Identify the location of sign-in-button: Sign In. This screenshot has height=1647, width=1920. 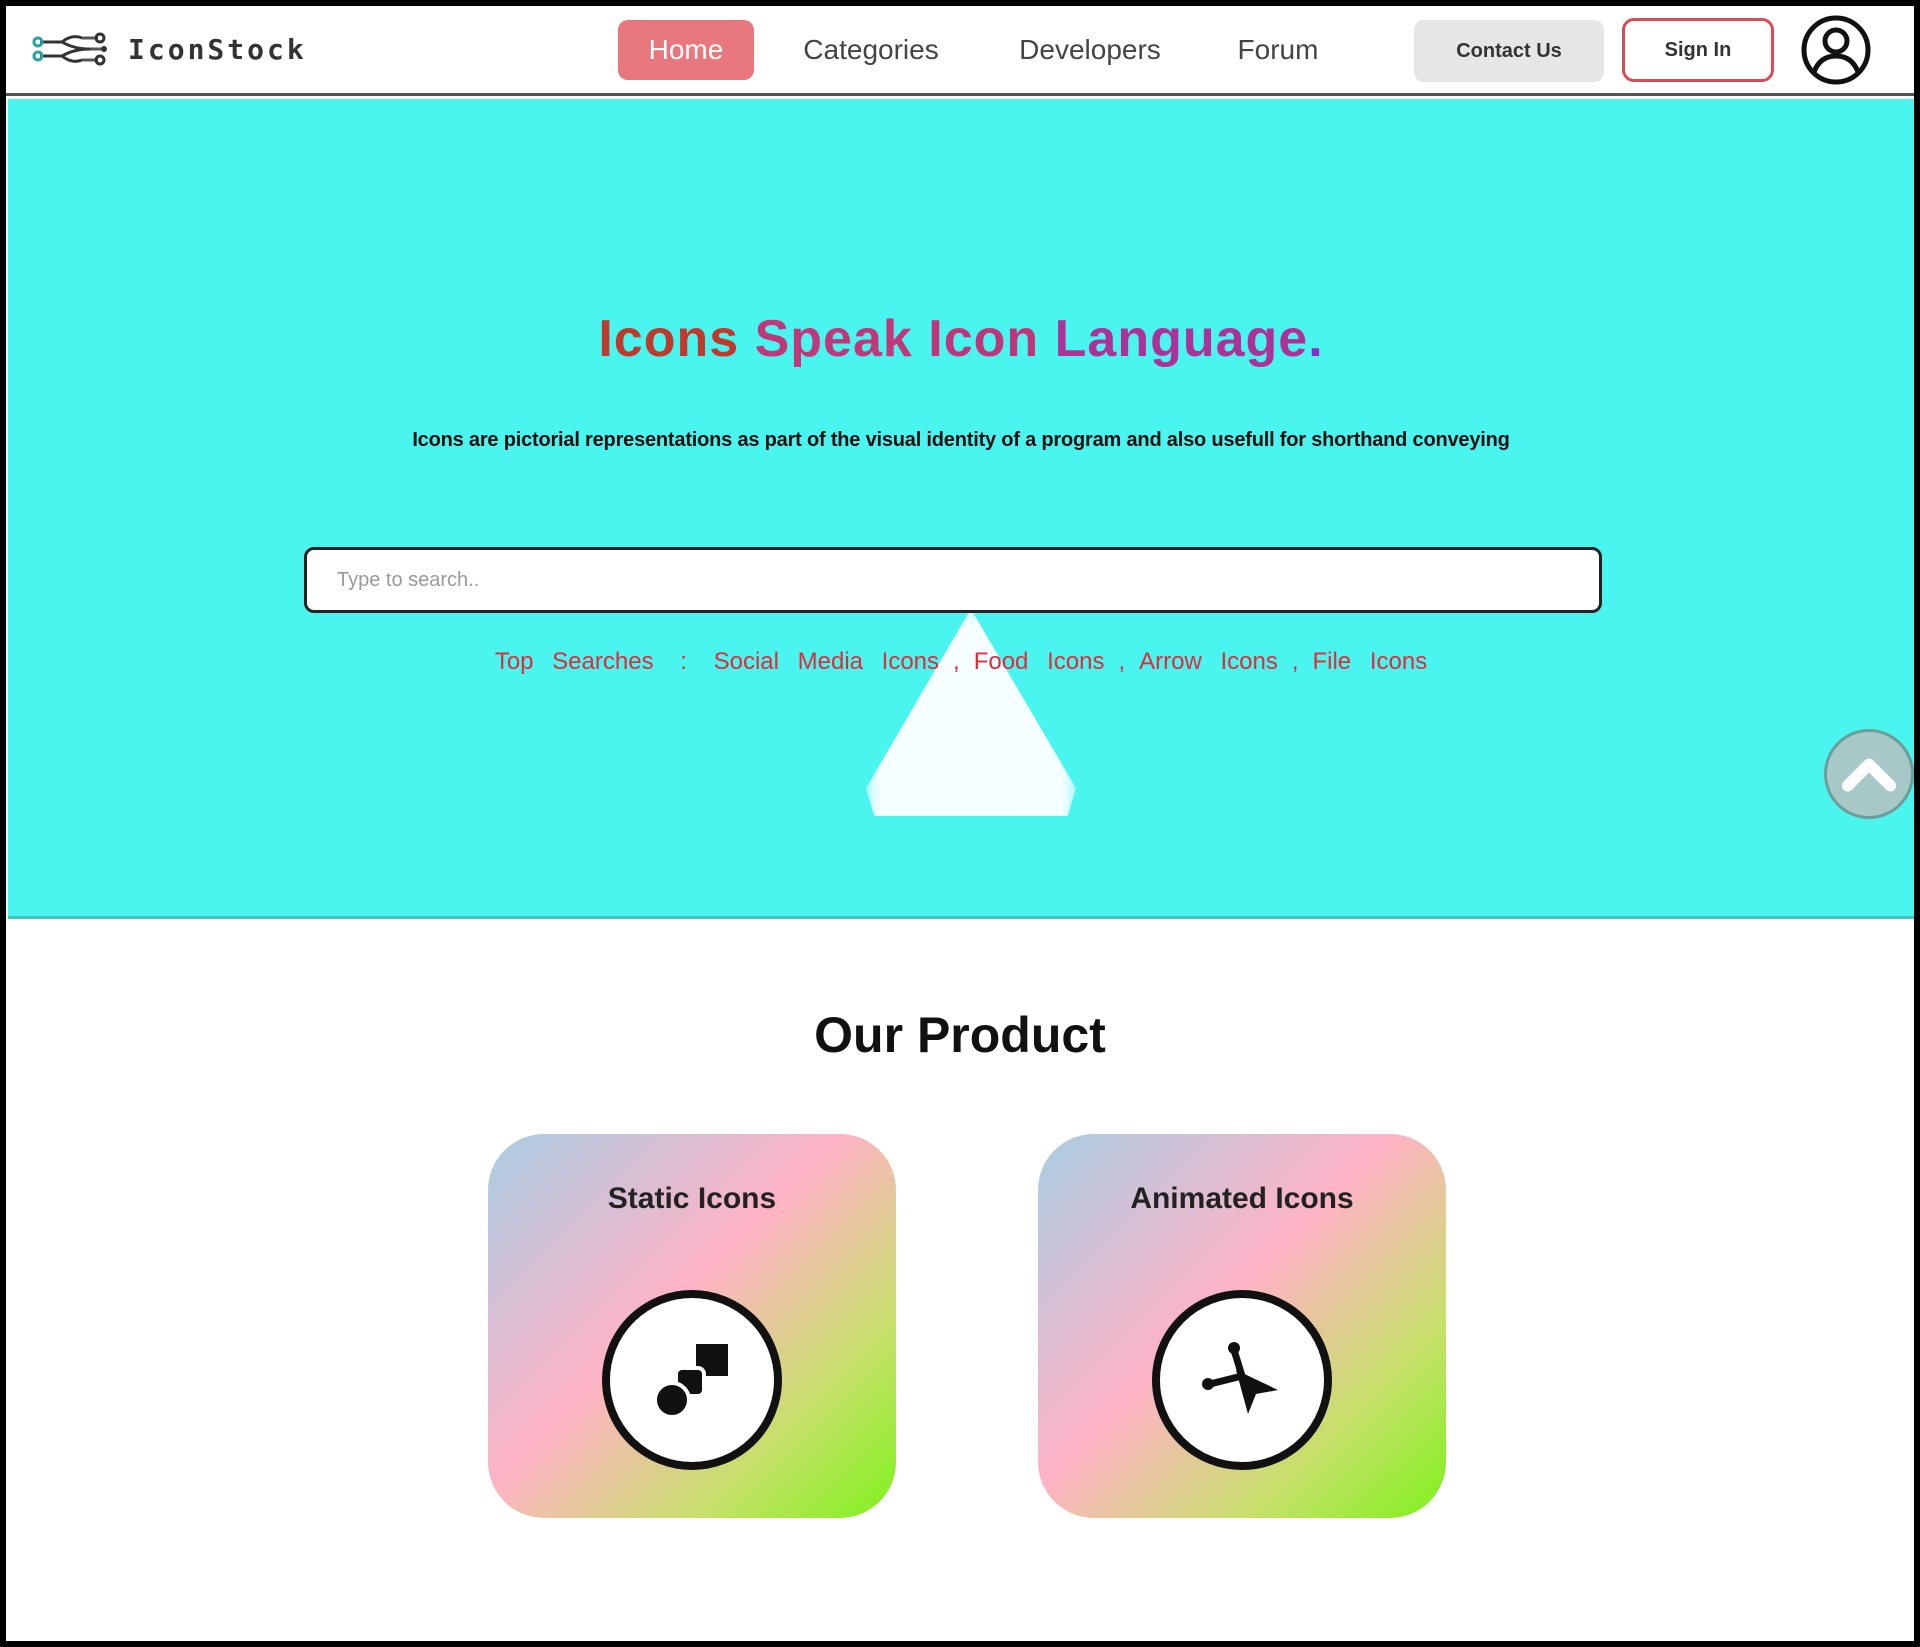
(1698, 50).